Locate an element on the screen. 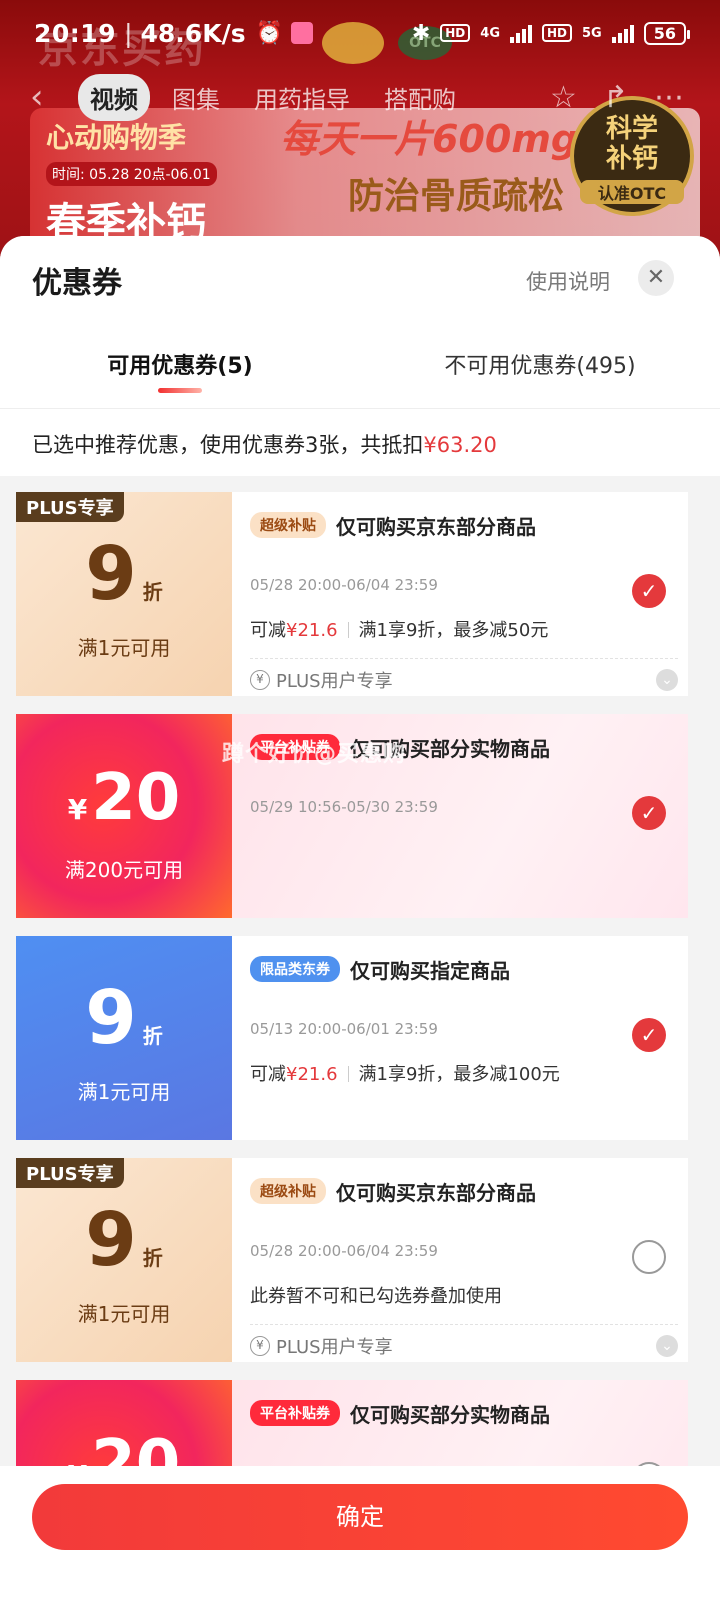 The width and height of the screenshot is (720, 1600). coupon-tabs: 可用优惠券(5) 不可用优惠券(495) is located at coordinates (360, 376).